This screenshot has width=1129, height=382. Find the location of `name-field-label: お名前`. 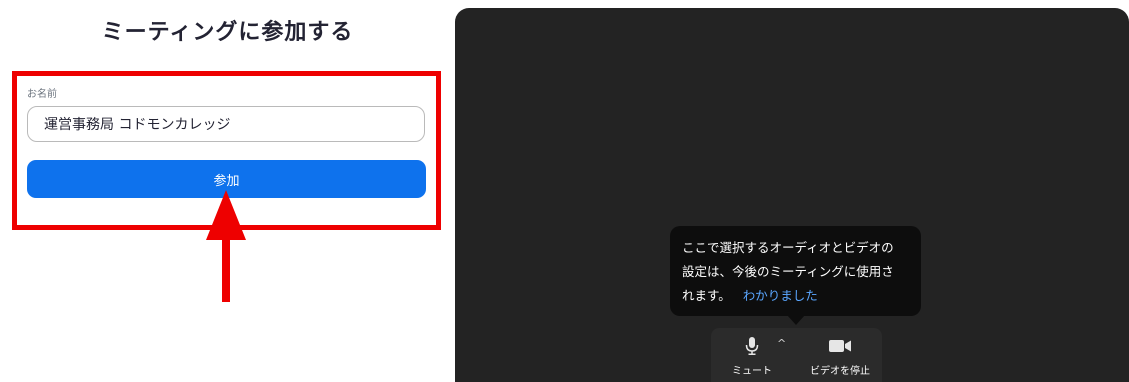

name-field-label: お名前 is located at coordinates (42, 94).